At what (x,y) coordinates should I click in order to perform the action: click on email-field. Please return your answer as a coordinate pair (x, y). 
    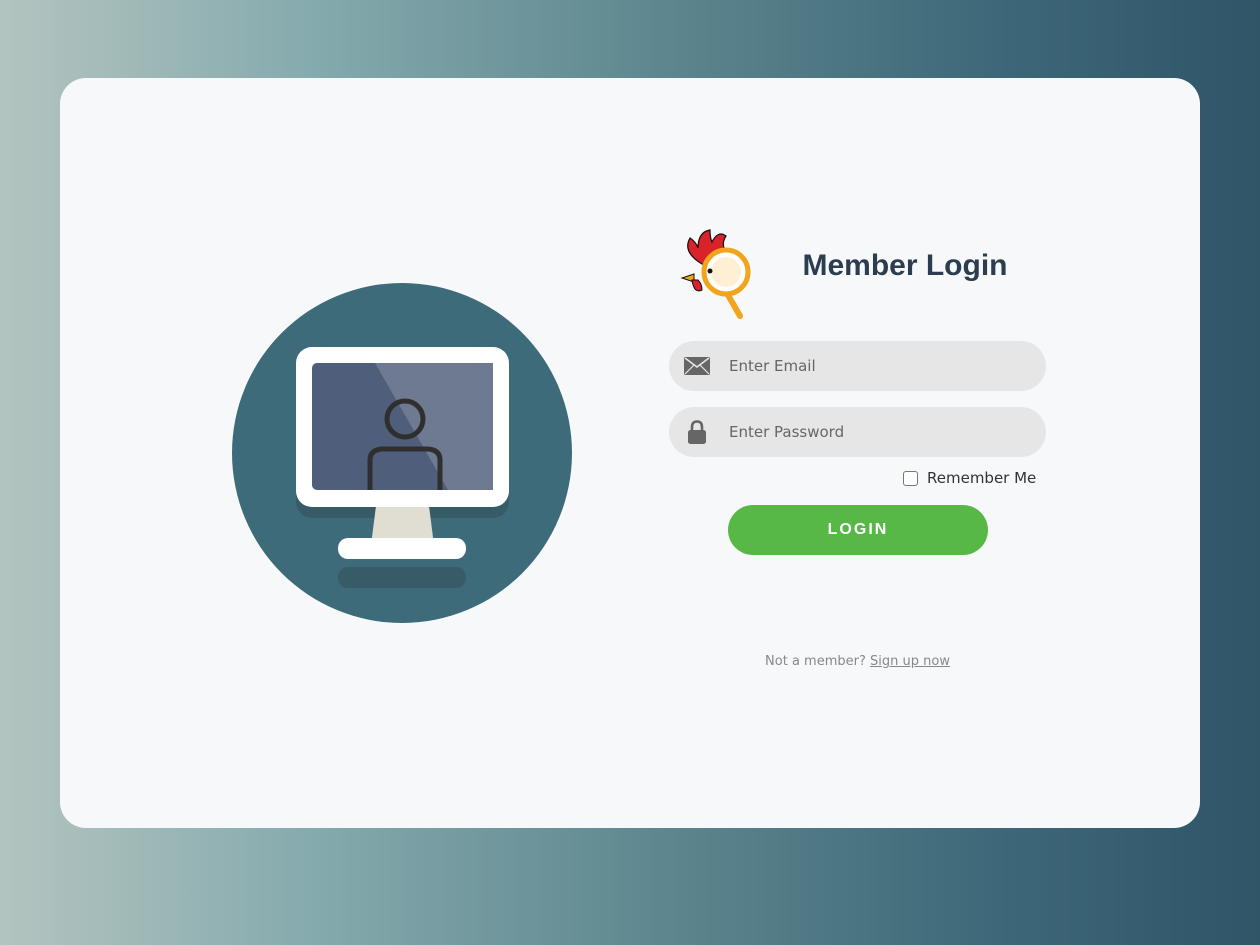
    Looking at the image, I should click on (857, 366).